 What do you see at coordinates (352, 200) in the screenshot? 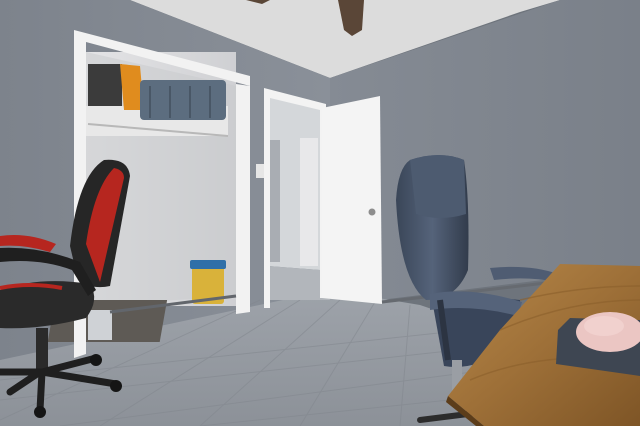
I see `open-door` at bounding box center [352, 200].